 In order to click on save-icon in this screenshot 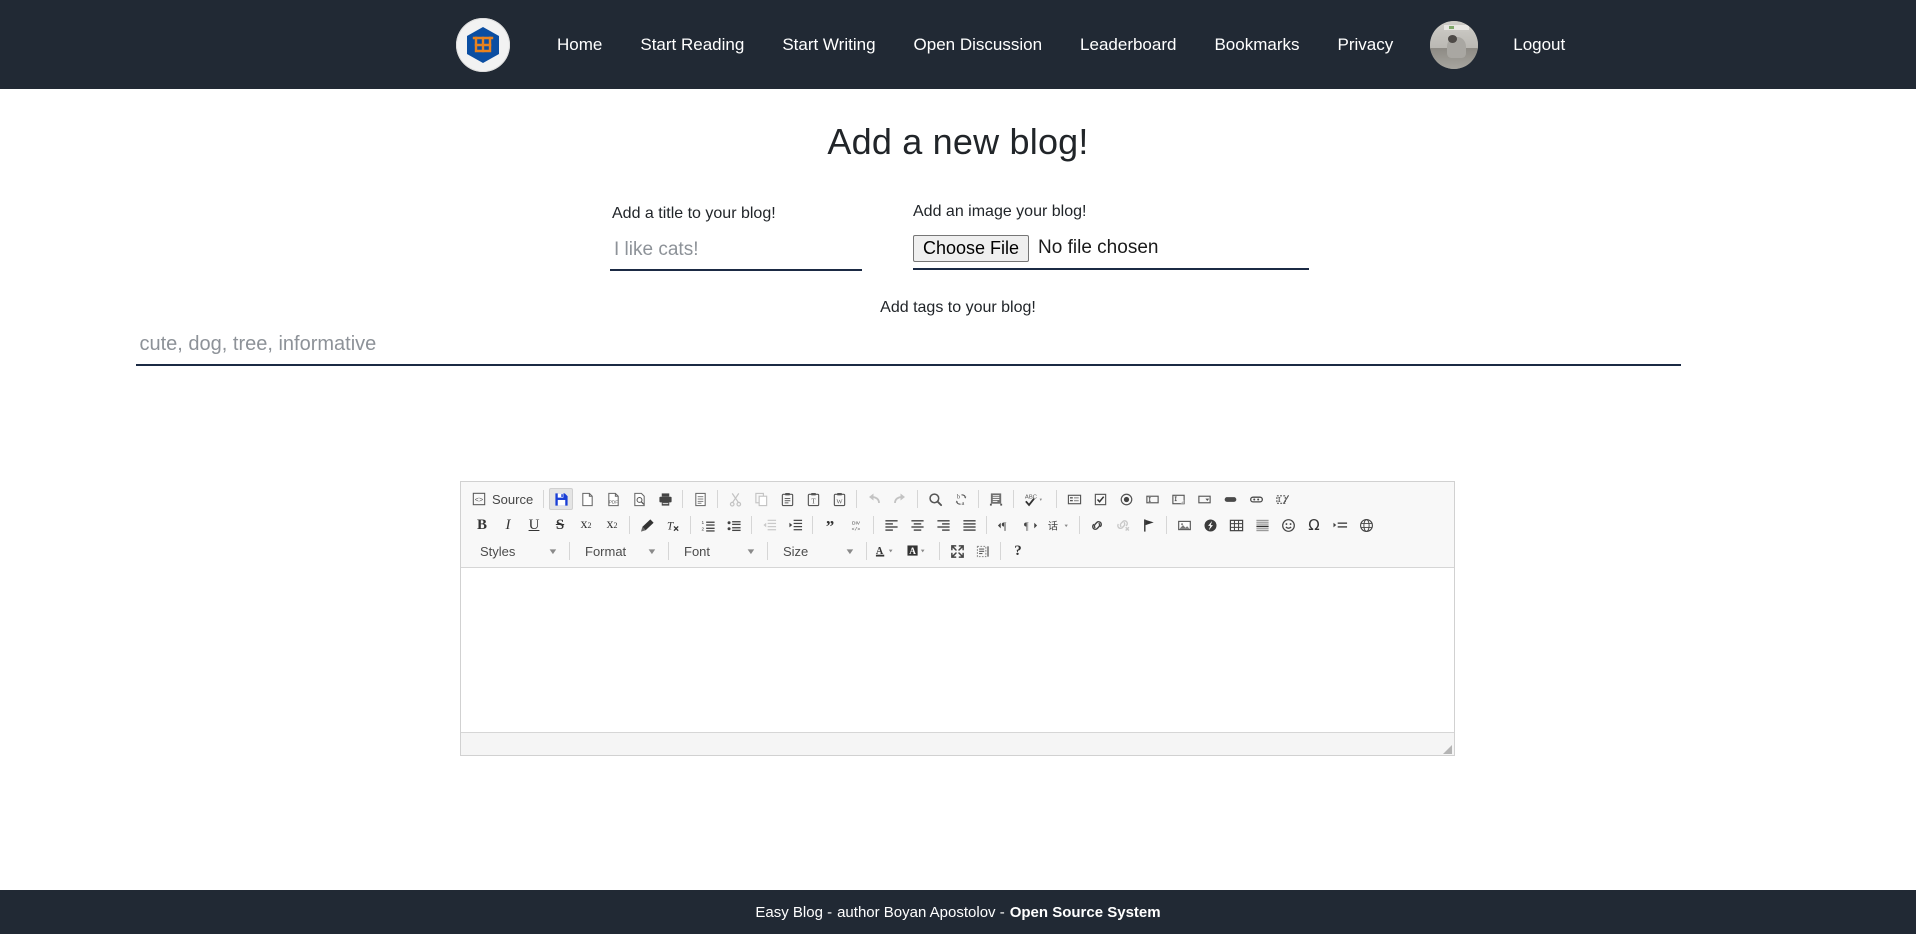, I will do `click(561, 499)`.